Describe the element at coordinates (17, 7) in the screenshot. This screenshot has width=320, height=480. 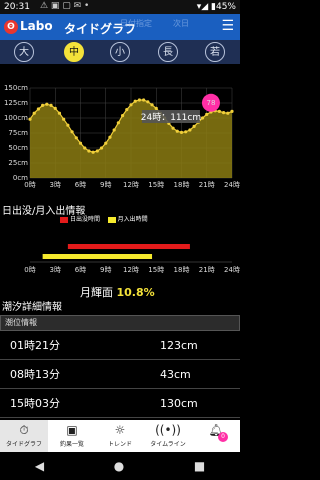
I see `status-time: 20:31` at that location.